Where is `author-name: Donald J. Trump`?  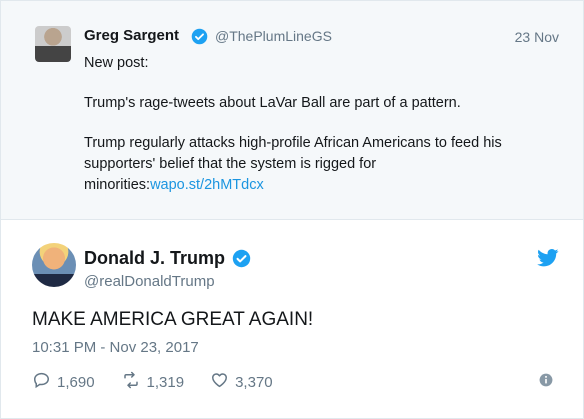
author-name: Donald J. Trump is located at coordinates (154, 258).